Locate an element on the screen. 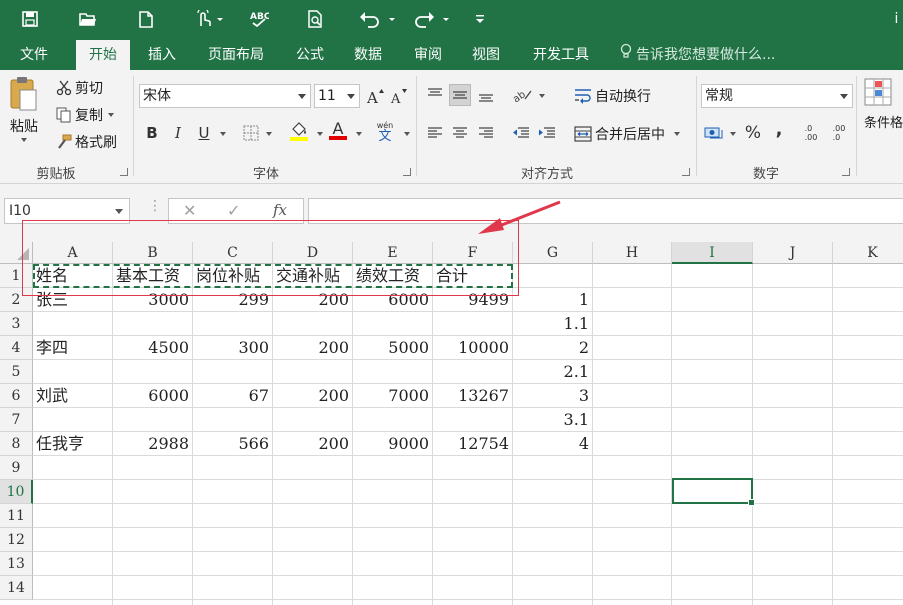 The width and height of the screenshot is (903, 605). cell-c6: 67 is located at coordinates (233, 396).